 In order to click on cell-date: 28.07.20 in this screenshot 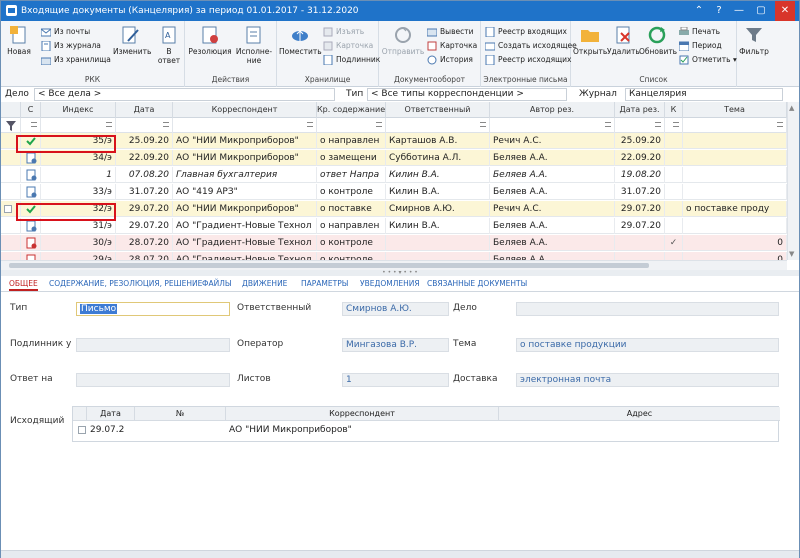, I will do `click(144, 243)`.